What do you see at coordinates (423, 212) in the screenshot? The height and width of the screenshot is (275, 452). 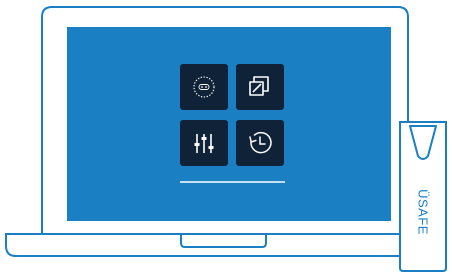 I see `usafe-logo-text: ÜSAFE` at bounding box center [423, 212].